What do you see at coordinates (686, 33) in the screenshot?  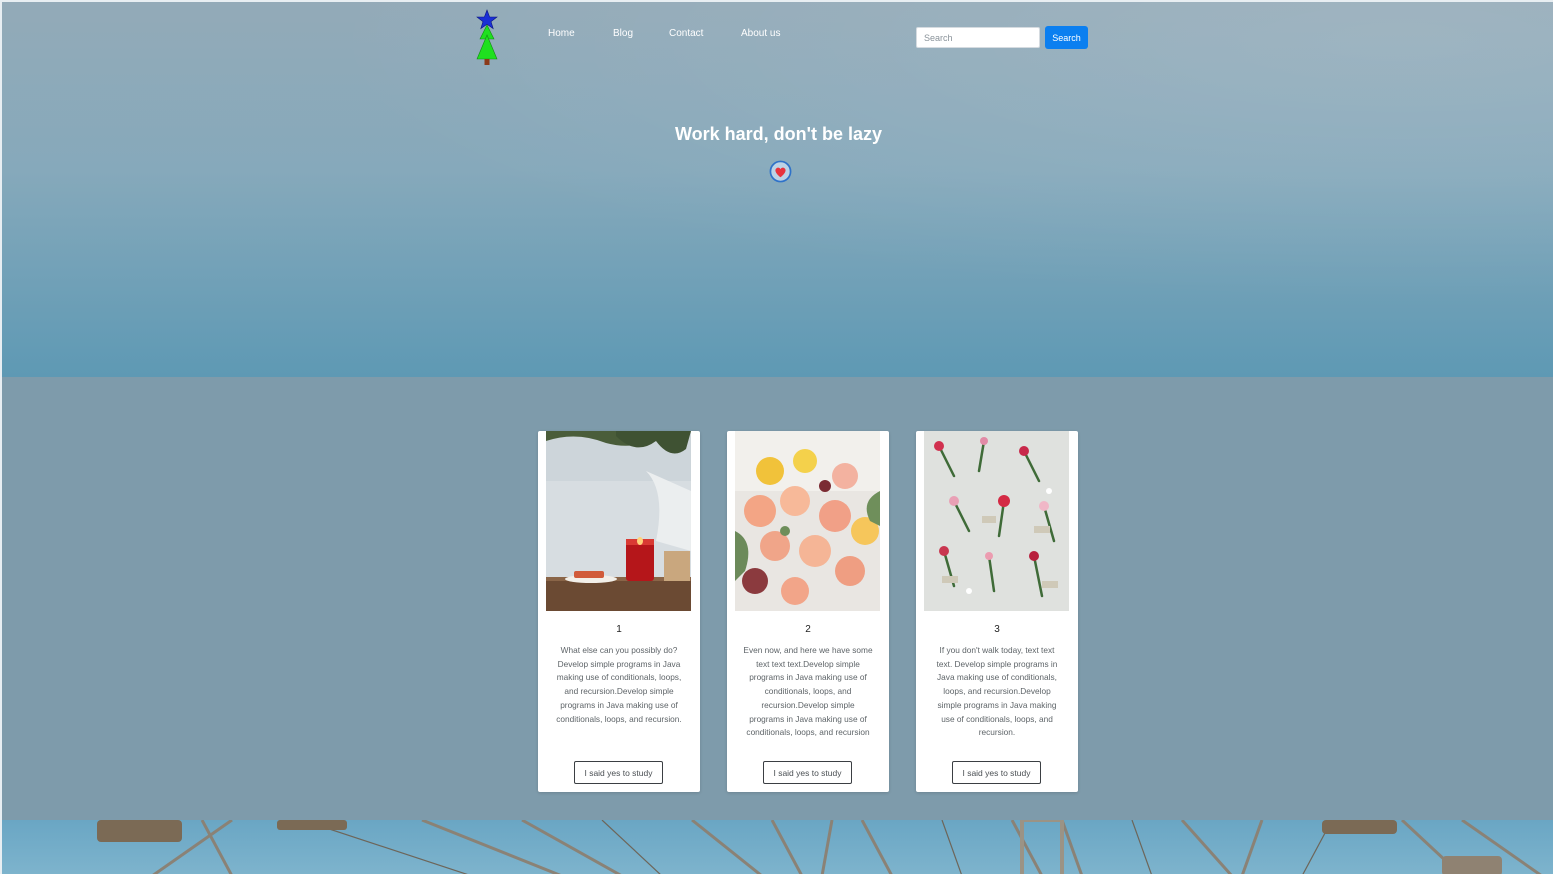 I see `nav-contact: Contact` at bounding box center [686, 33].